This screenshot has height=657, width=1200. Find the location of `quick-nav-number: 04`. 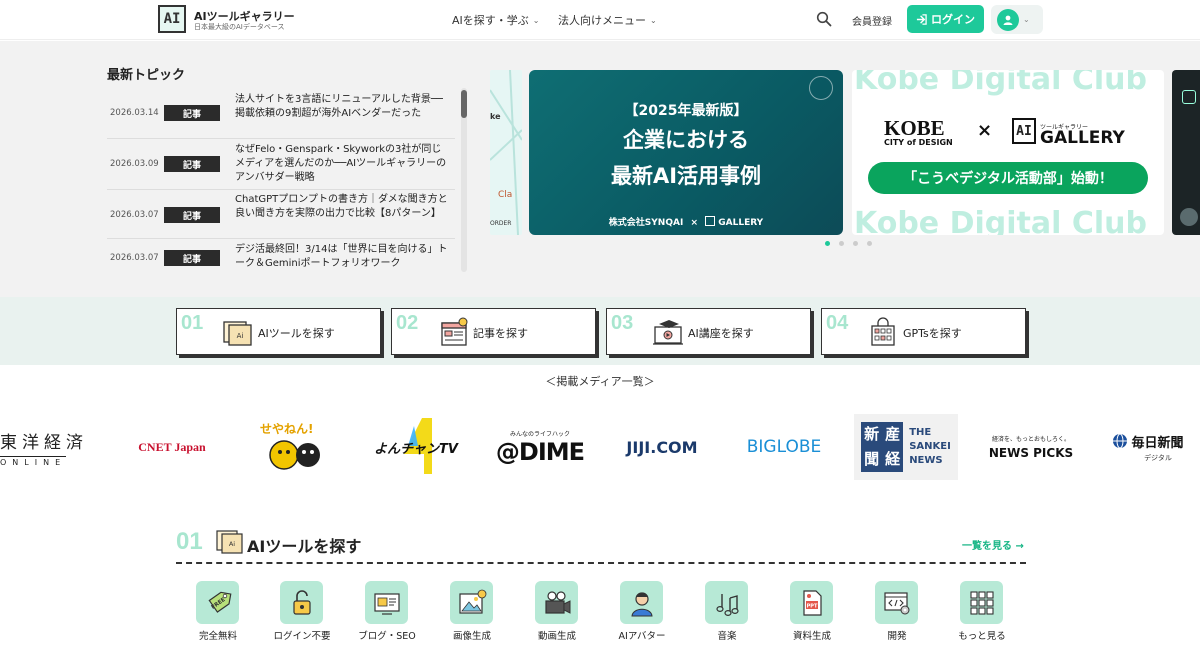

quick-nav-number: 04 is located at coordinates (837, 323).